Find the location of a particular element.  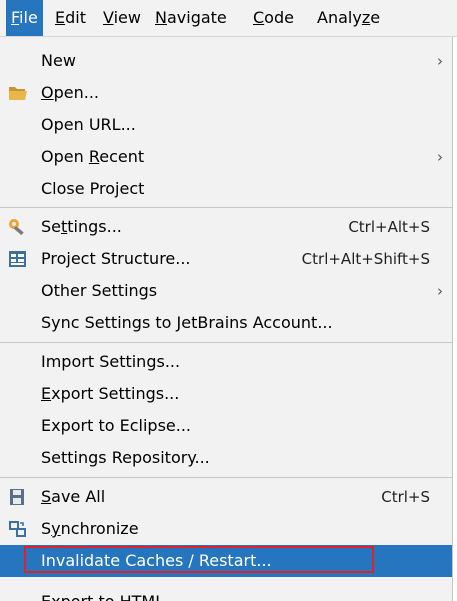

menubar-navigate: Navigate is located at coordinates (191, 18).